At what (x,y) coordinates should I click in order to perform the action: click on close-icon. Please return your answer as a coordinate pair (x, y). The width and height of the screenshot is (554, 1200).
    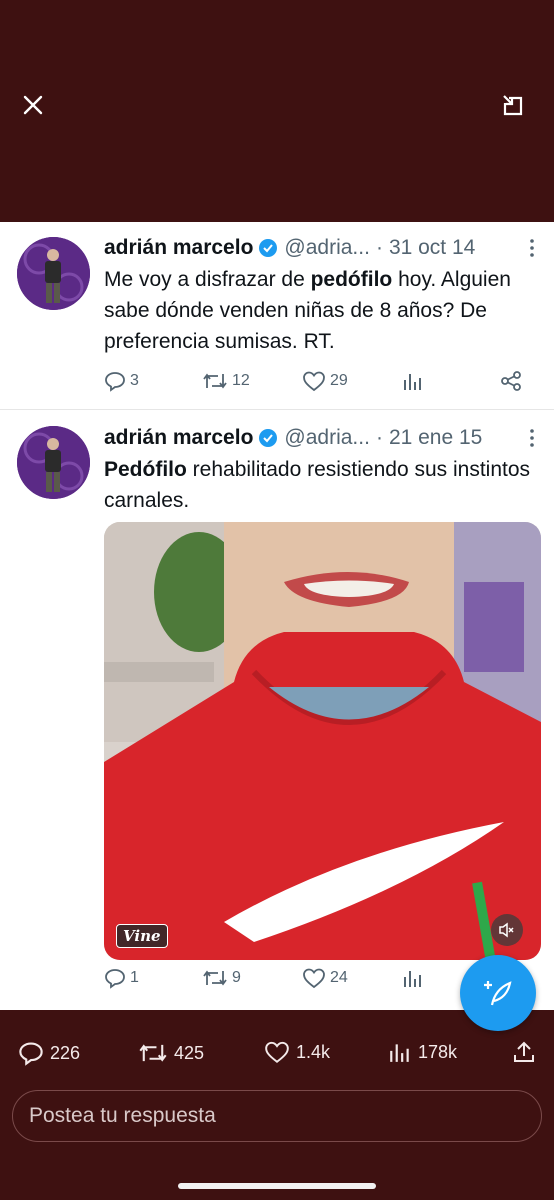
    Looking at the image, I should click on (33, 105).